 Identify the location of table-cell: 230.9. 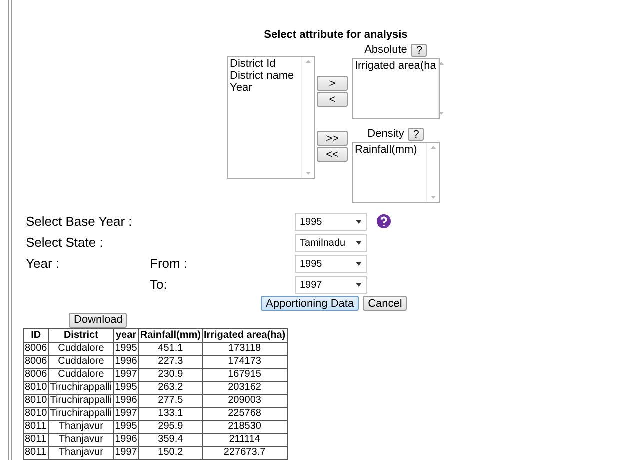
(170, 375).